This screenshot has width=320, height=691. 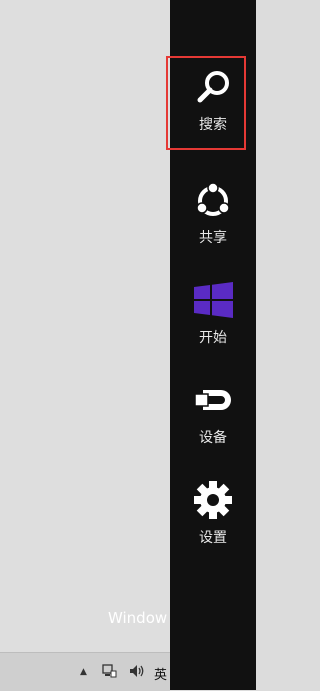 What do you see at coordinates (213, 417) in the screenshot?
I see `charm-devices: 设备` at bounding box center [213, 417].